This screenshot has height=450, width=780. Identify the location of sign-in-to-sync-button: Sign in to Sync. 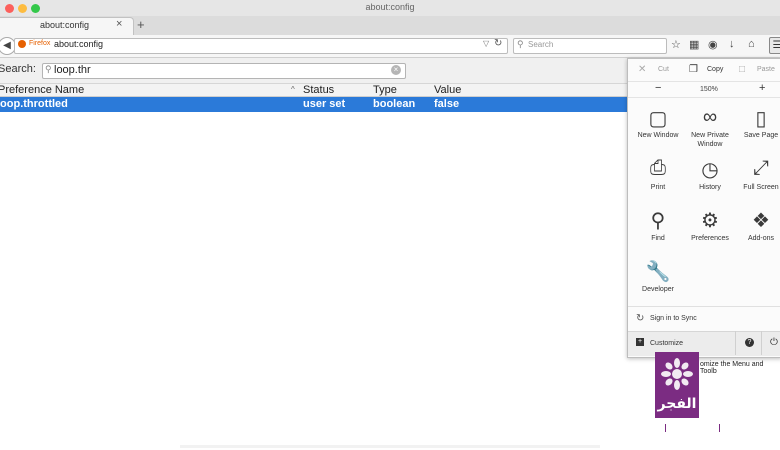
(673, 318).